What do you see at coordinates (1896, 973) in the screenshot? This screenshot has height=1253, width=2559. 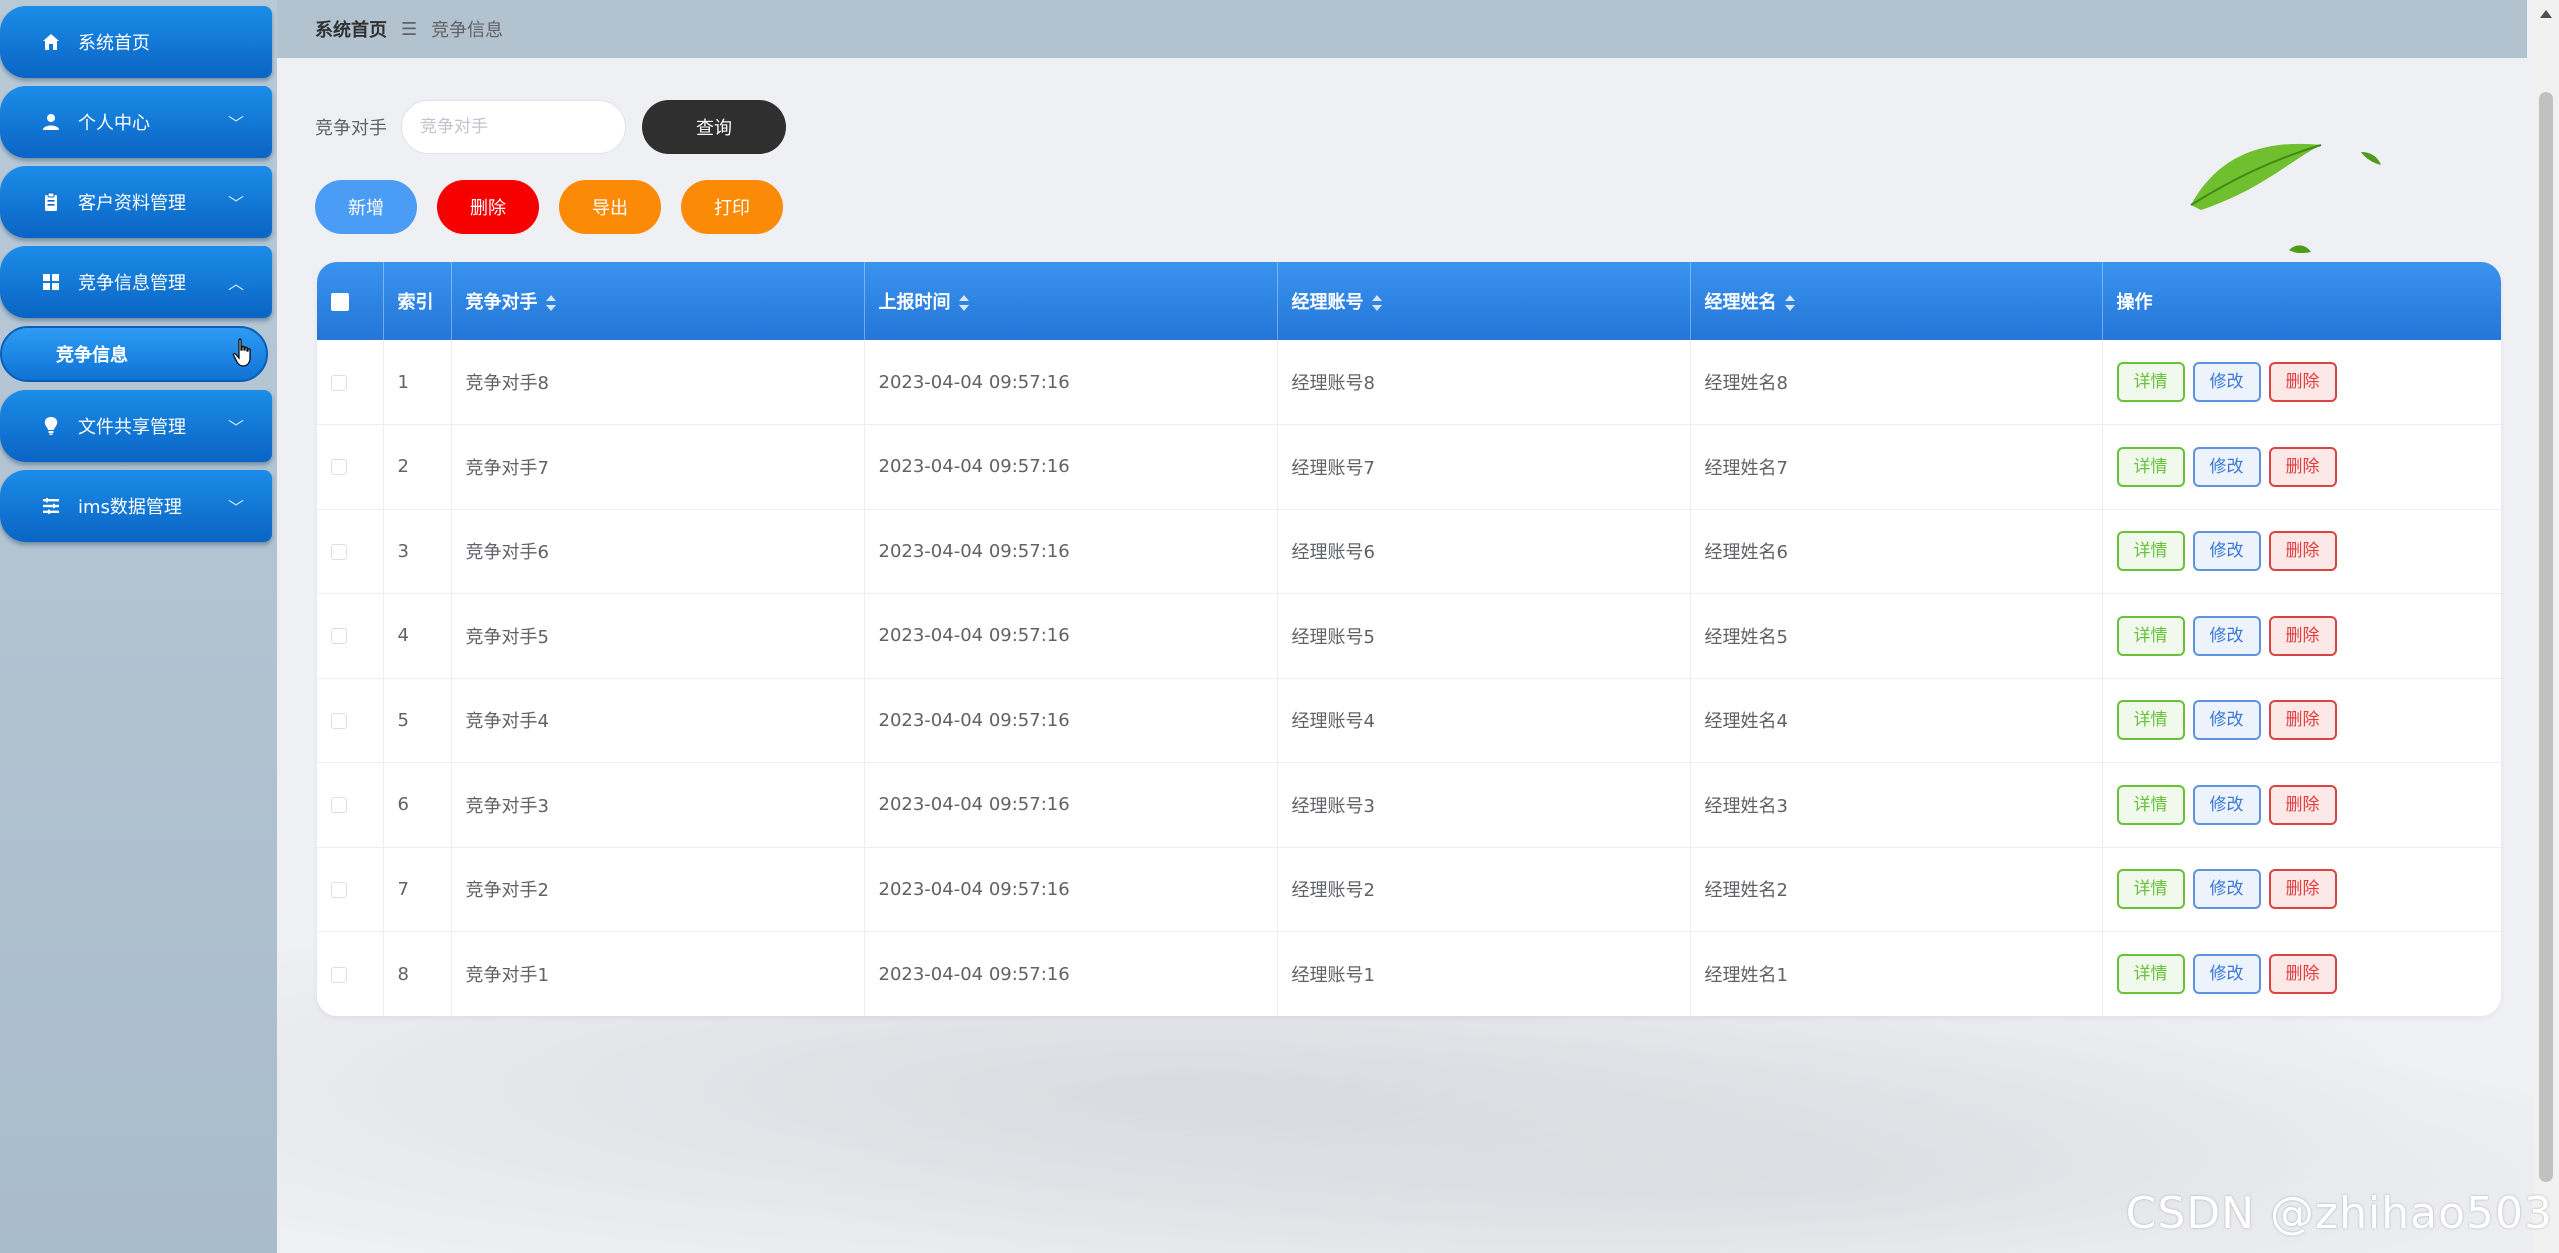 I see `cell-name: 经理姓名1` at bounding box center [1896, 973].